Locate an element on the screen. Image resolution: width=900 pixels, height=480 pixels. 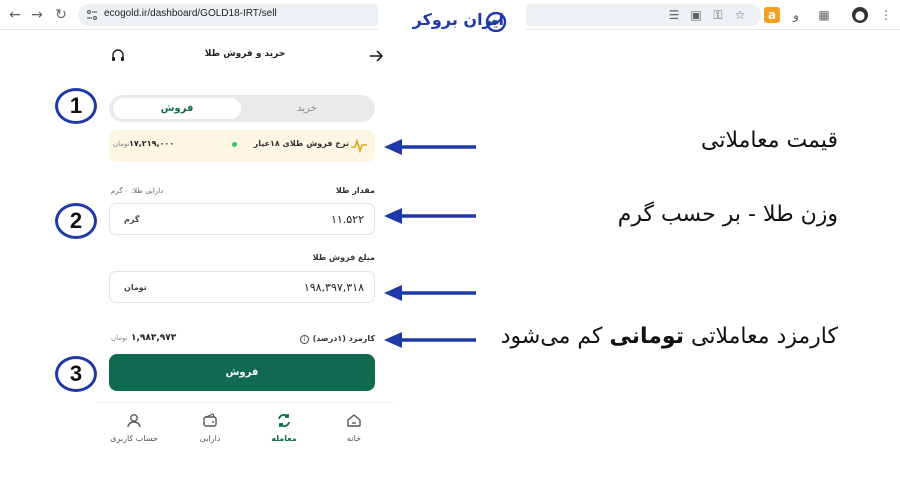
bookmark-star-icon: ☆ is located at coordinates (740, 15).